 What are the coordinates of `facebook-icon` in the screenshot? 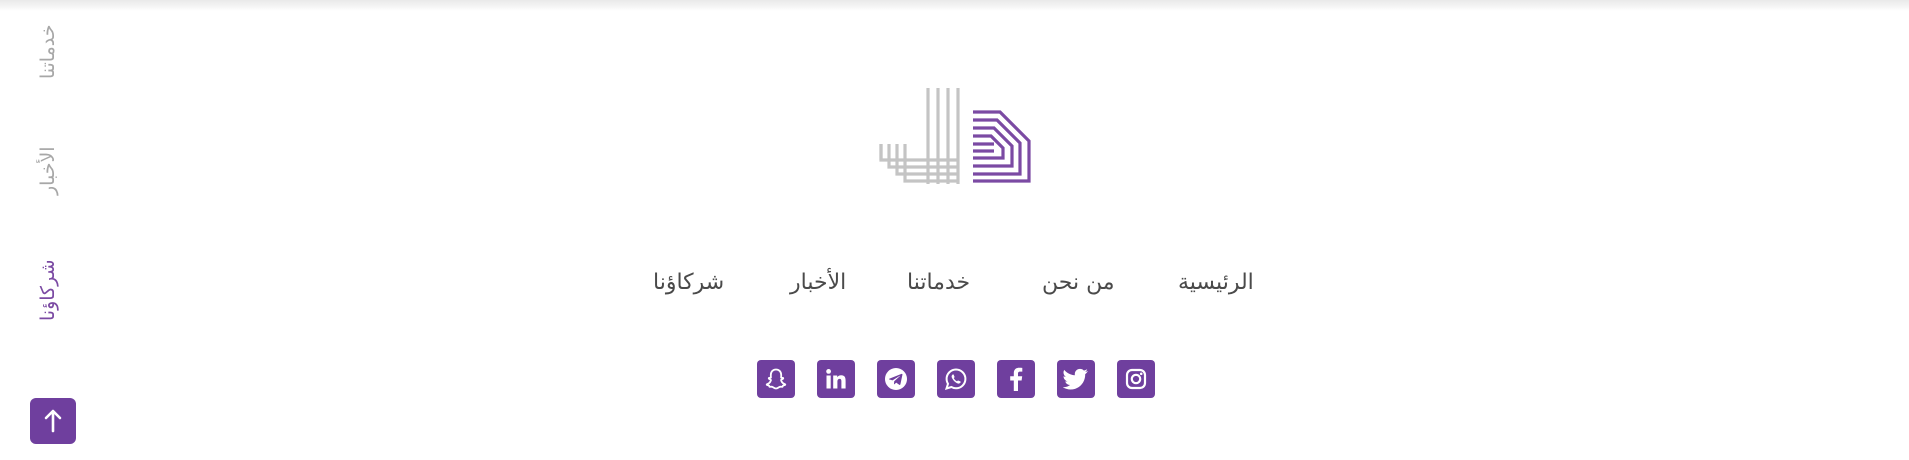 It's located at (1016, 379).